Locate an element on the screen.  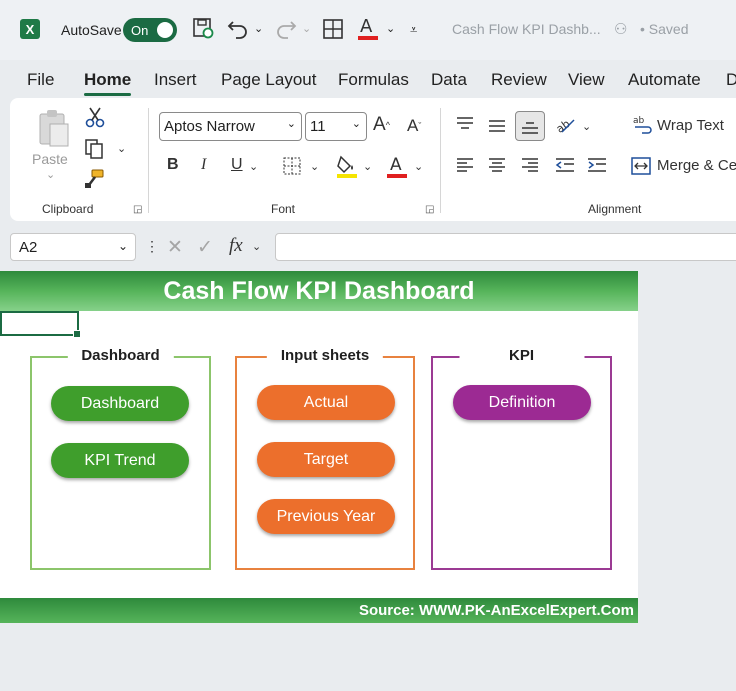
decrease-font-size-icon: Aˇ is located at coordinates (414, 126).